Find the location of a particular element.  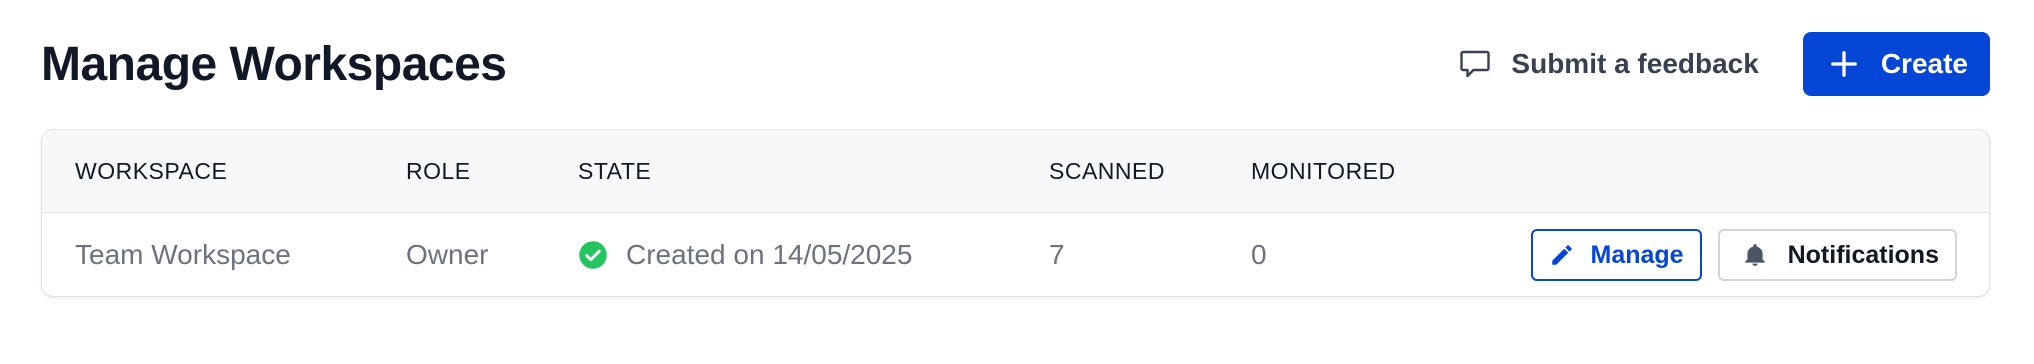

column-header-state: STATE is located at coordinates (615, 170).